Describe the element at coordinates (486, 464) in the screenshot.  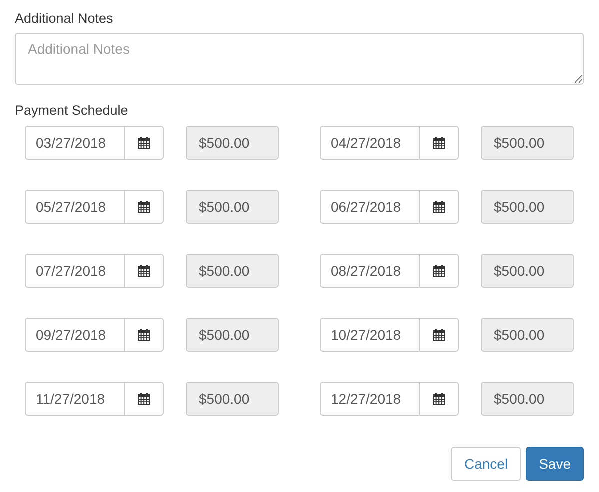
I see `cancel-button: Cancel` at that location.